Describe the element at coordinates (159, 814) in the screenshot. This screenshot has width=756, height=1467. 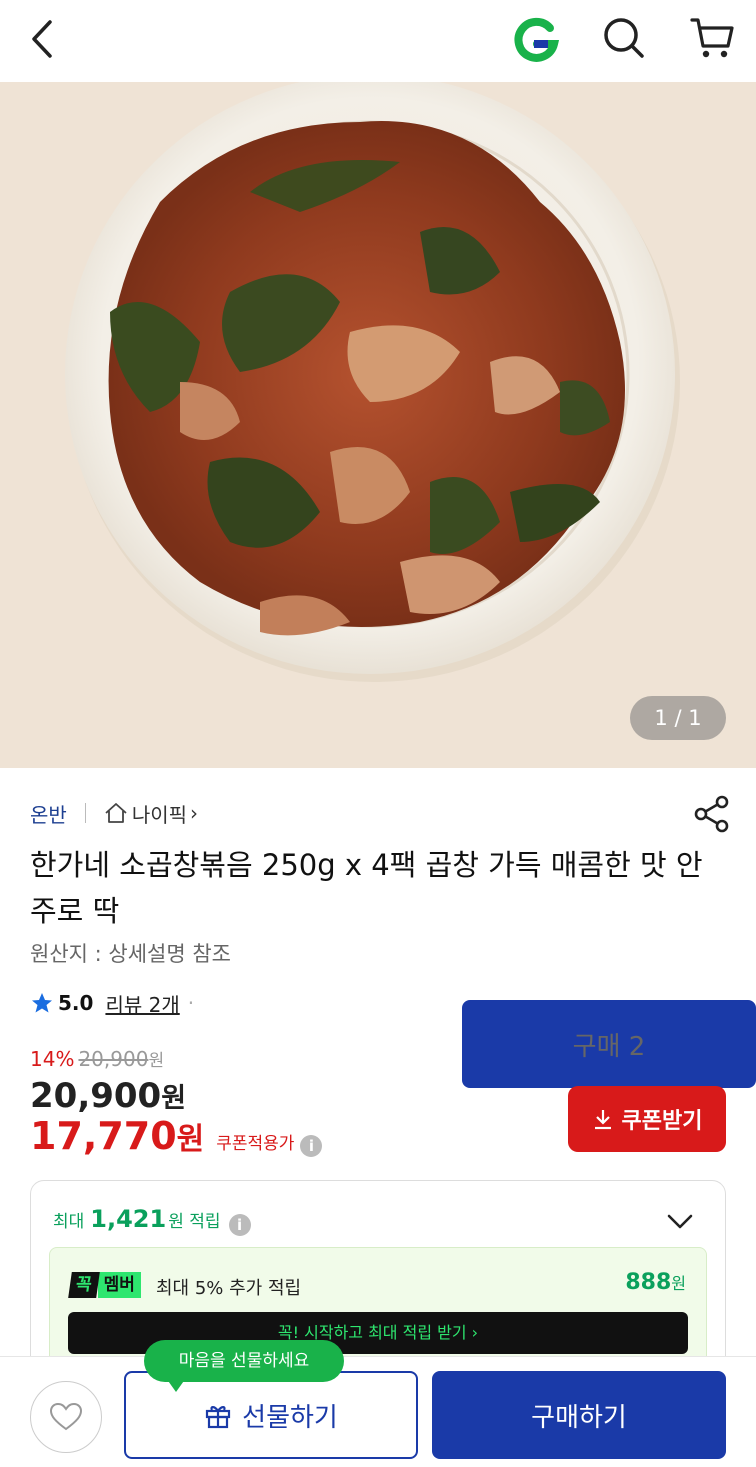
I see `nice-pick-label: 나이픽` at that location.